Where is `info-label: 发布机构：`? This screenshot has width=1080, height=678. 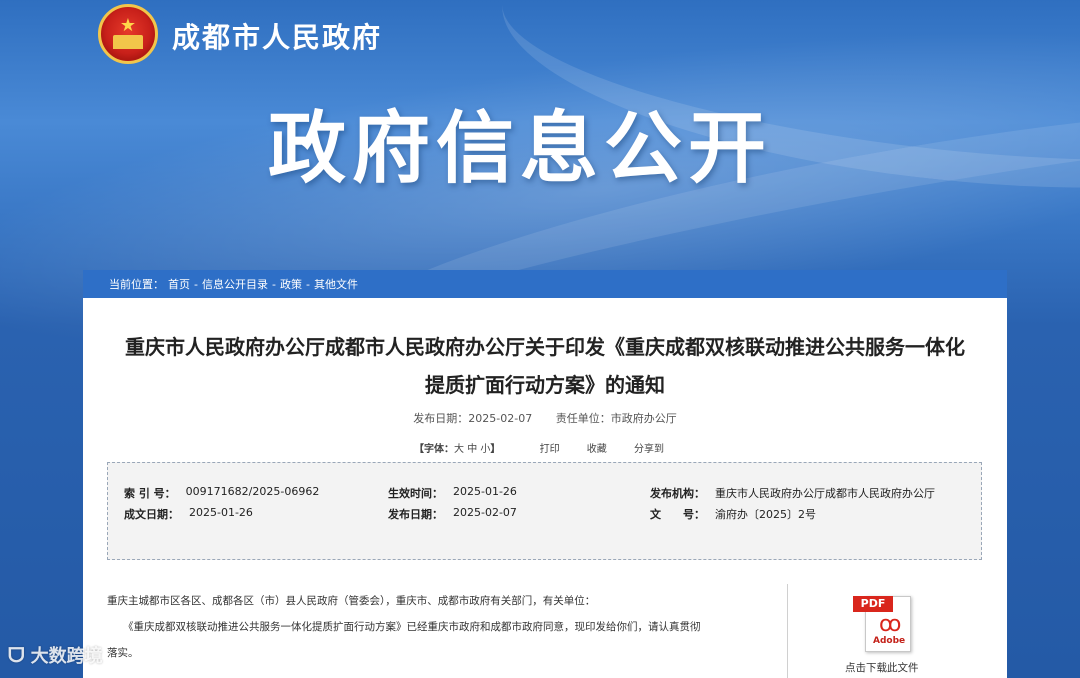
info-label: 发布机构： is located at coordinates (677, 493).